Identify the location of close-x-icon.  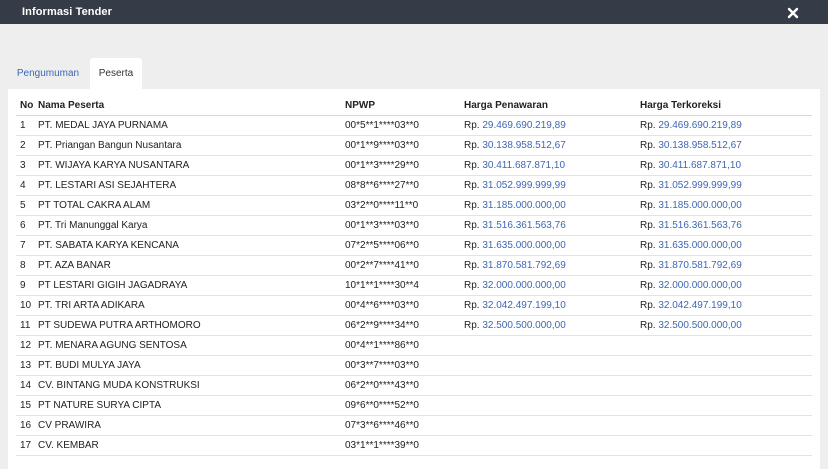
(793, 13).